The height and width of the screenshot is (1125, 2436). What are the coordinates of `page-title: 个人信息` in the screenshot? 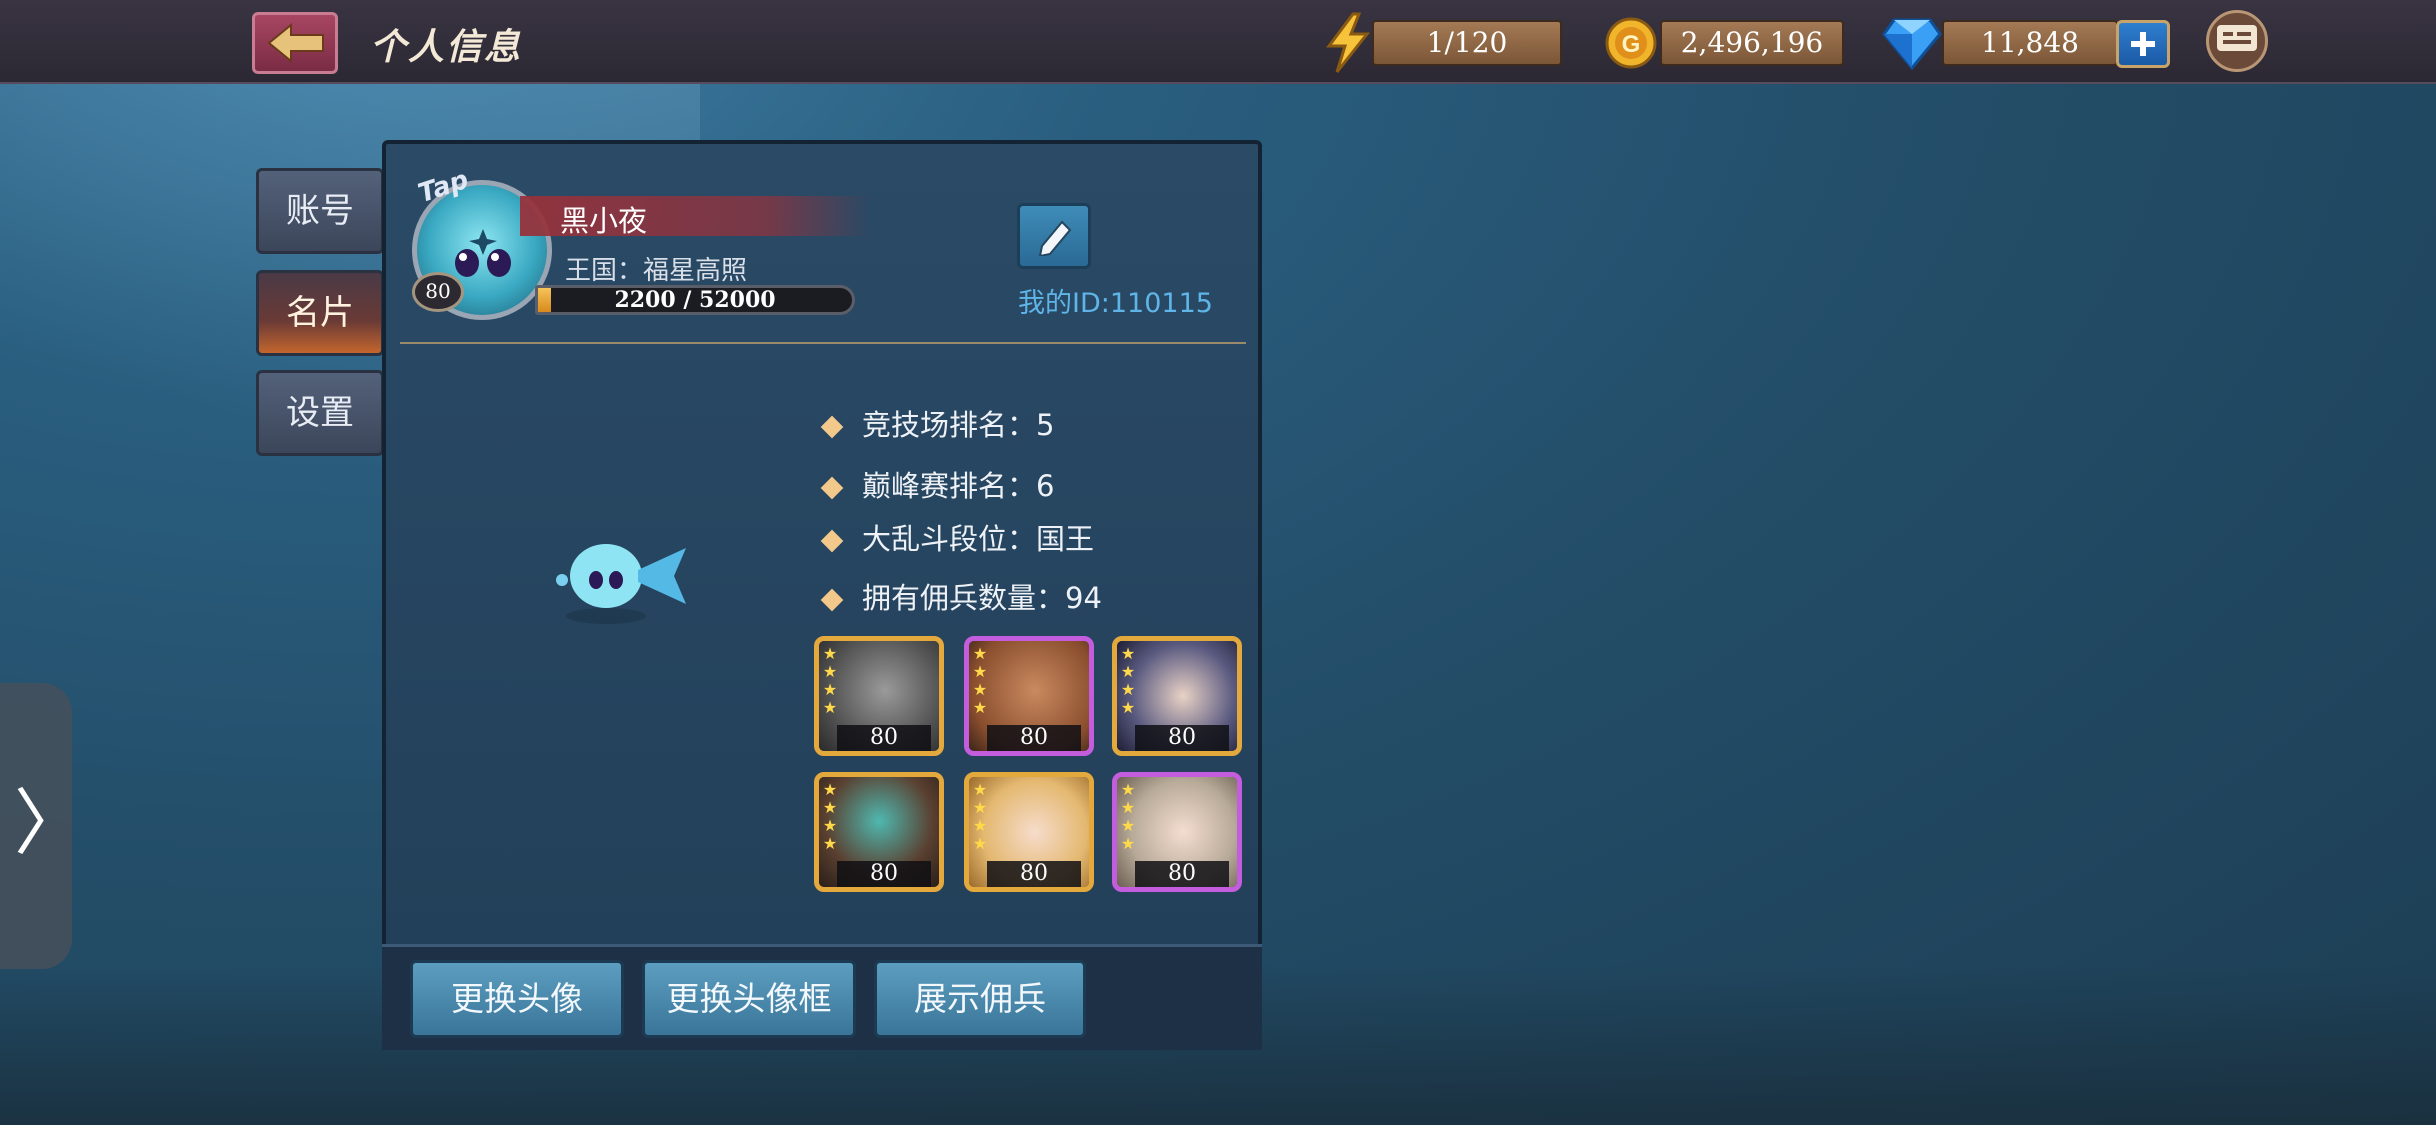 It's located at (446, 47).